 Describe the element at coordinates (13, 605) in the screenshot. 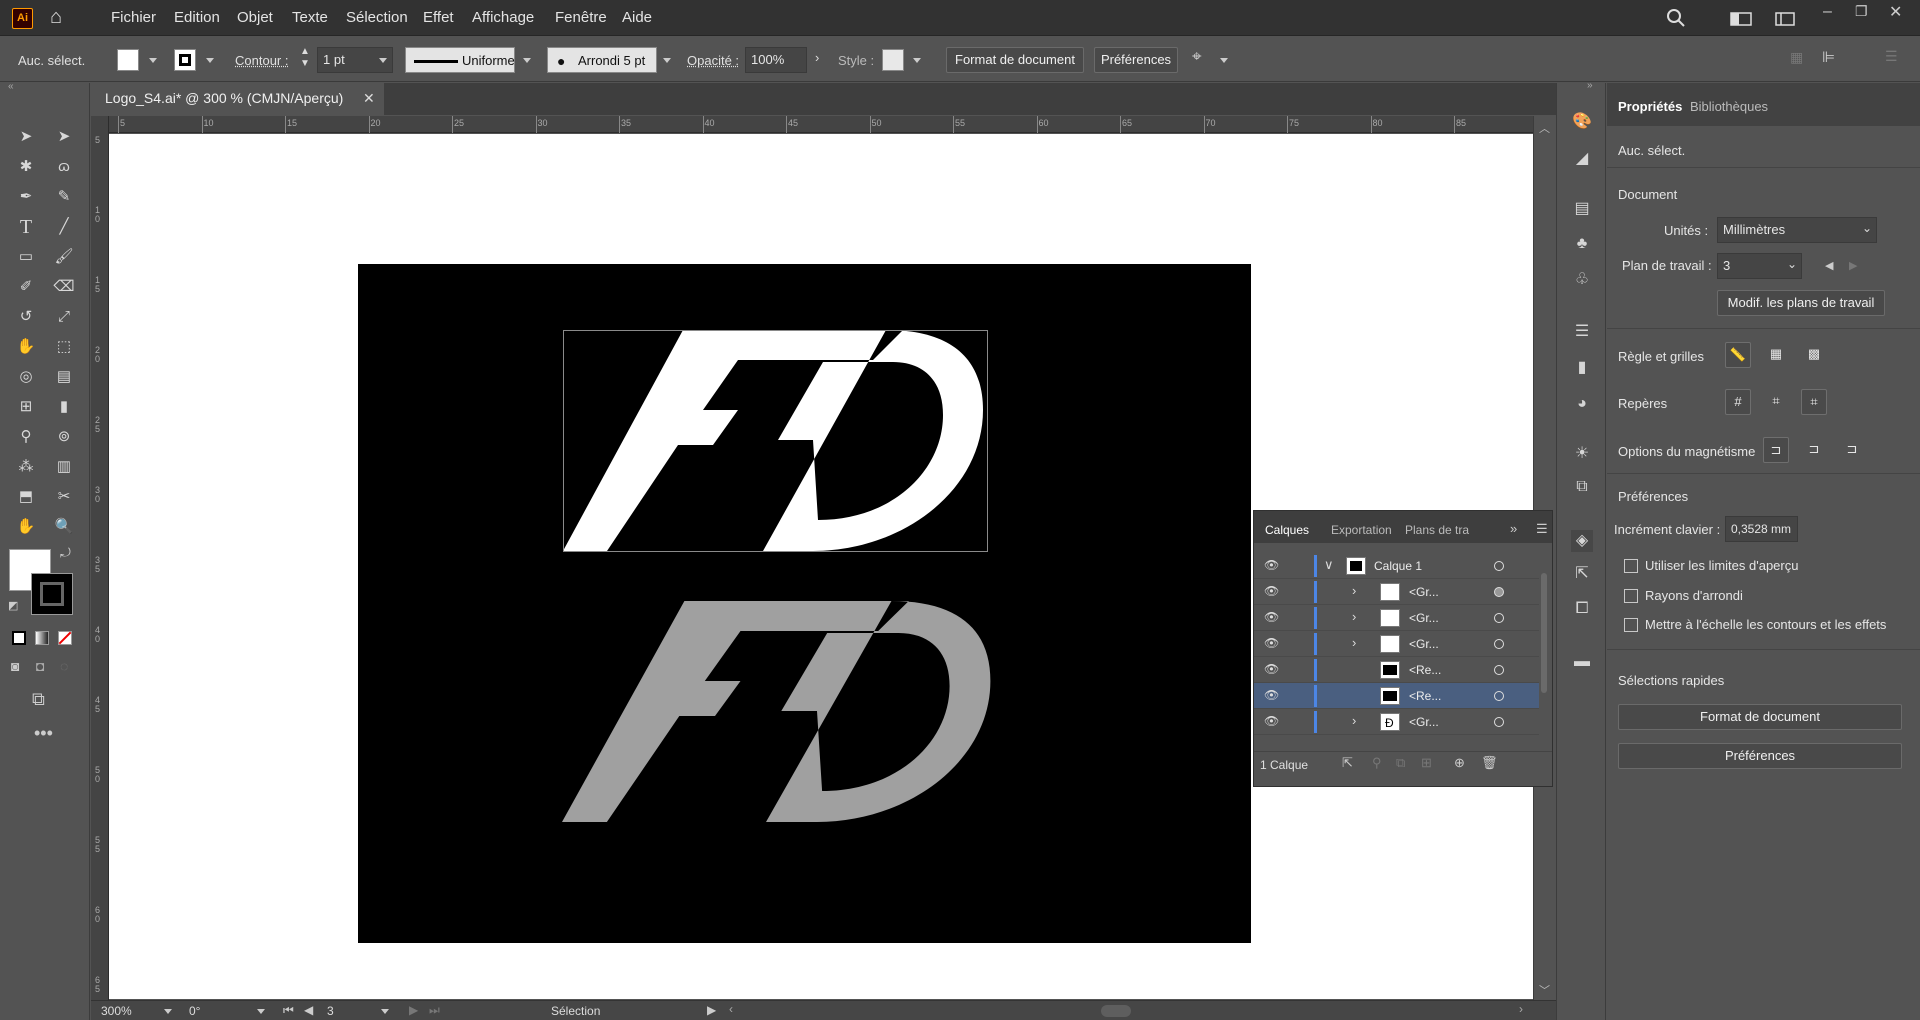

I see `default-colors-icon: ◩` at that location.